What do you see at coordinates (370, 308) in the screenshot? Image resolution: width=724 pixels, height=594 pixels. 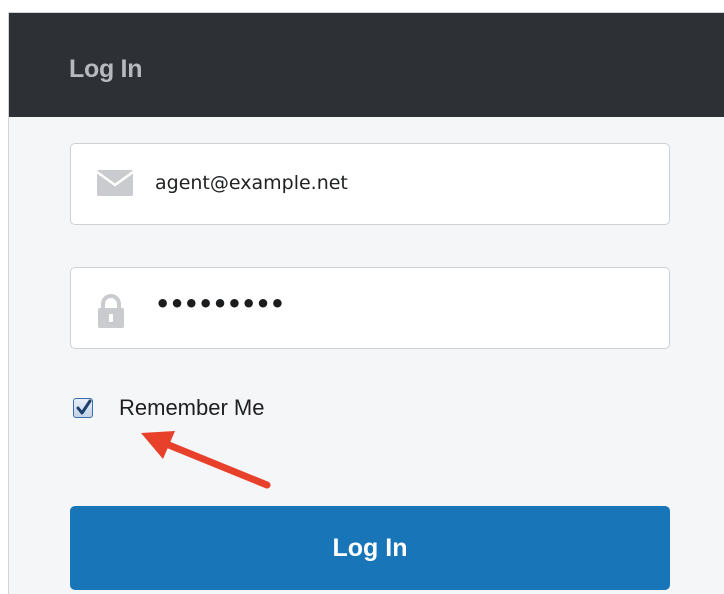 I see `password-field: •••••••••` at bounding box center [370, 308].